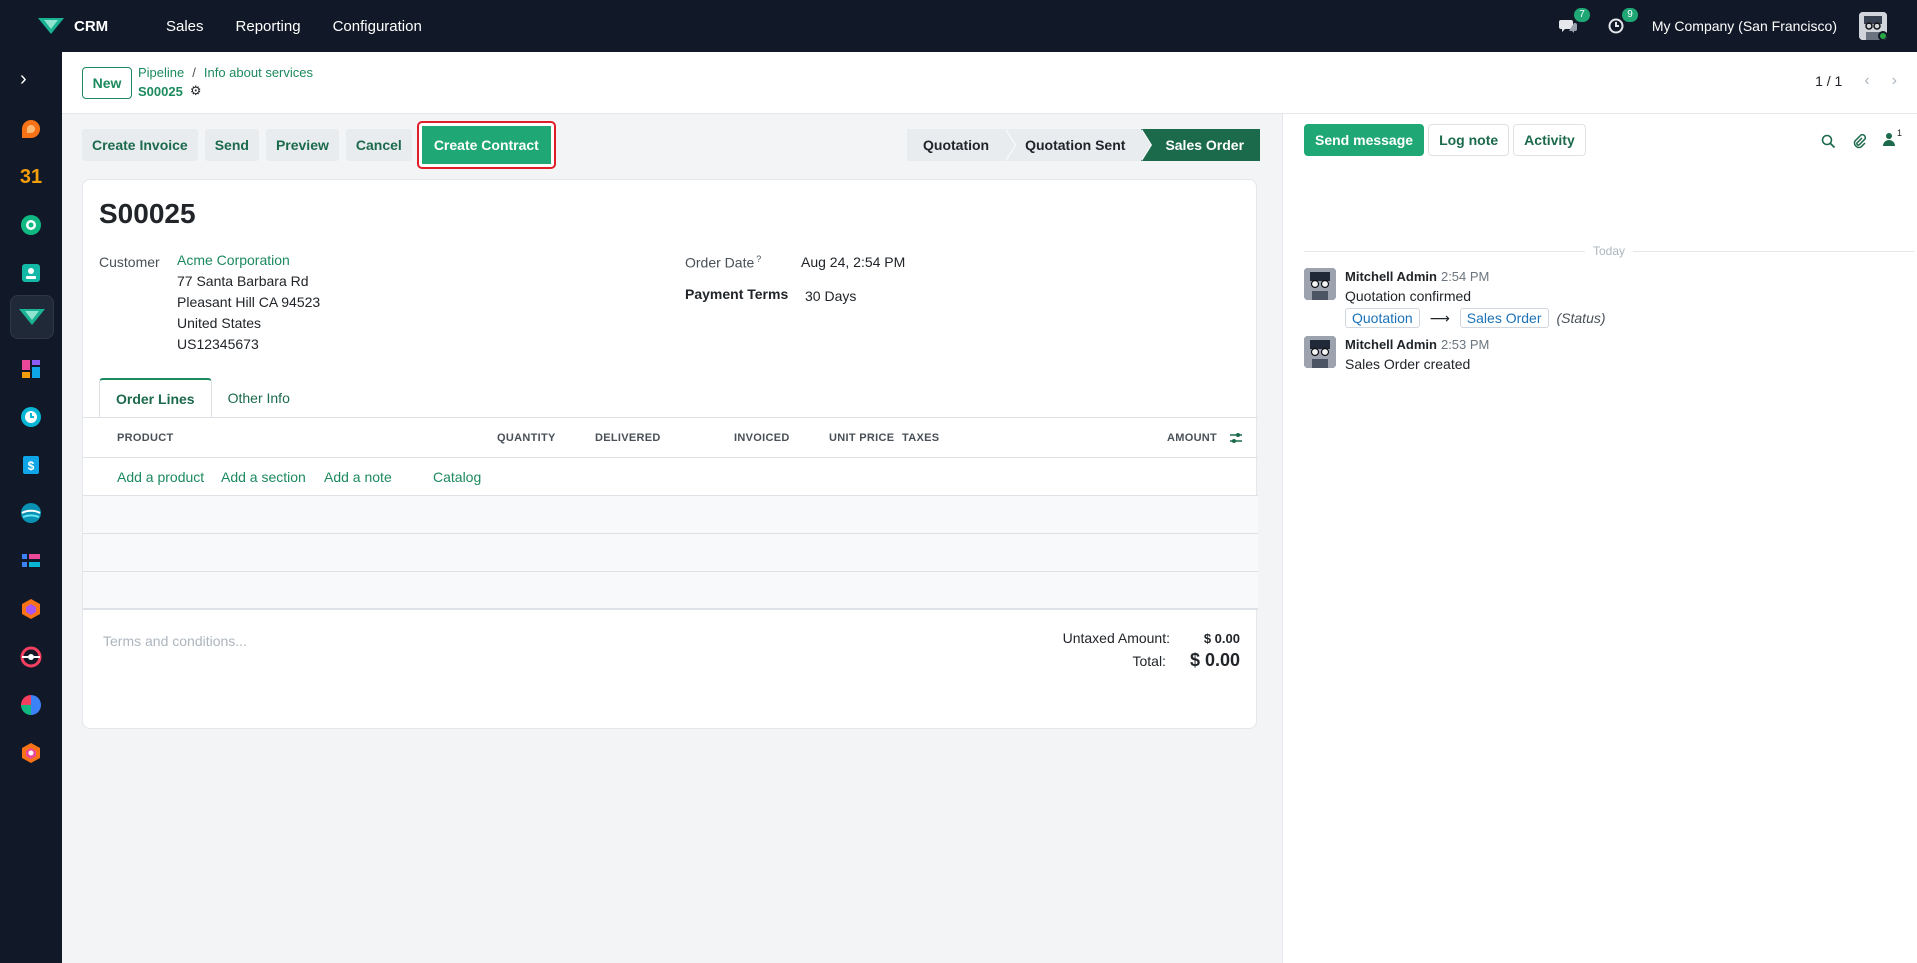 Image resolution: width=1917 pixels, height=963 pixels. I want to click on helpdesk-app-icon, so click(31, 657).